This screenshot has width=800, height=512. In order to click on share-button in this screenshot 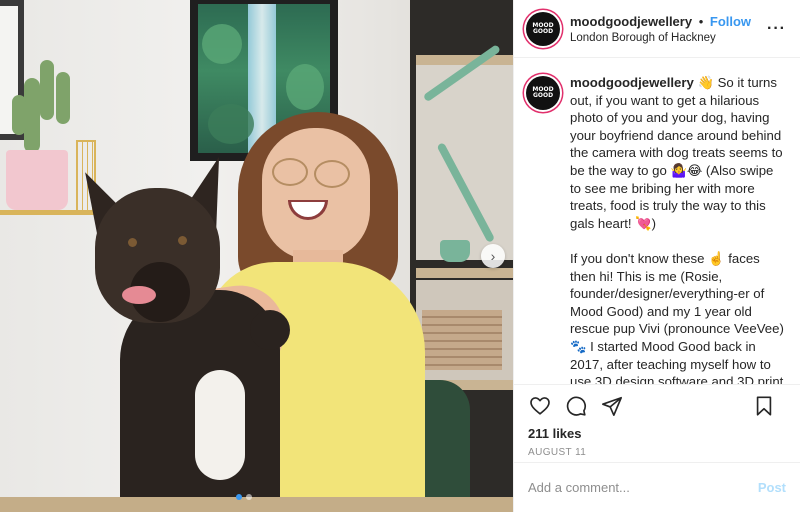, I will do `click(612, 406)`.